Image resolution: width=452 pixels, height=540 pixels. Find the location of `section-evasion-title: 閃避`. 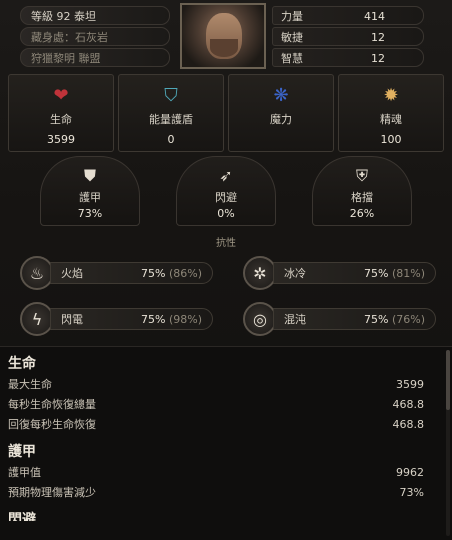

section-evasion-title: 閃避 is located at coordinates (22, 516).